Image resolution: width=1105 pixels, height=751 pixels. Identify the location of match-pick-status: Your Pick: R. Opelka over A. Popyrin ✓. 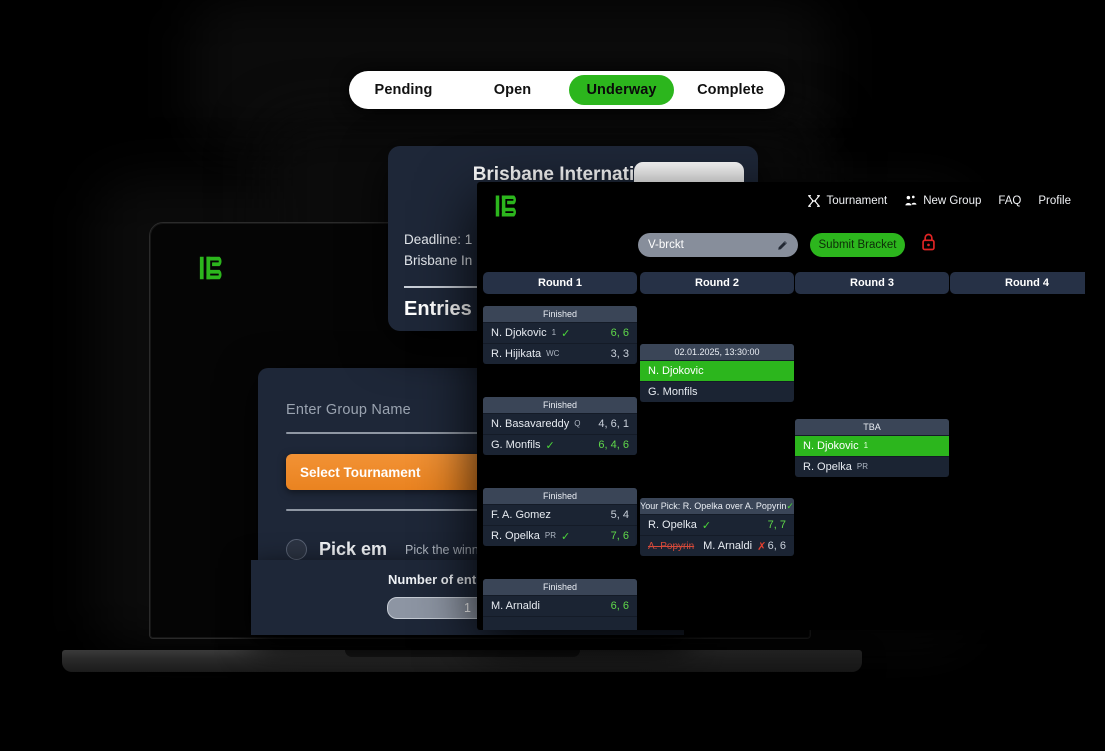
(717, 506).